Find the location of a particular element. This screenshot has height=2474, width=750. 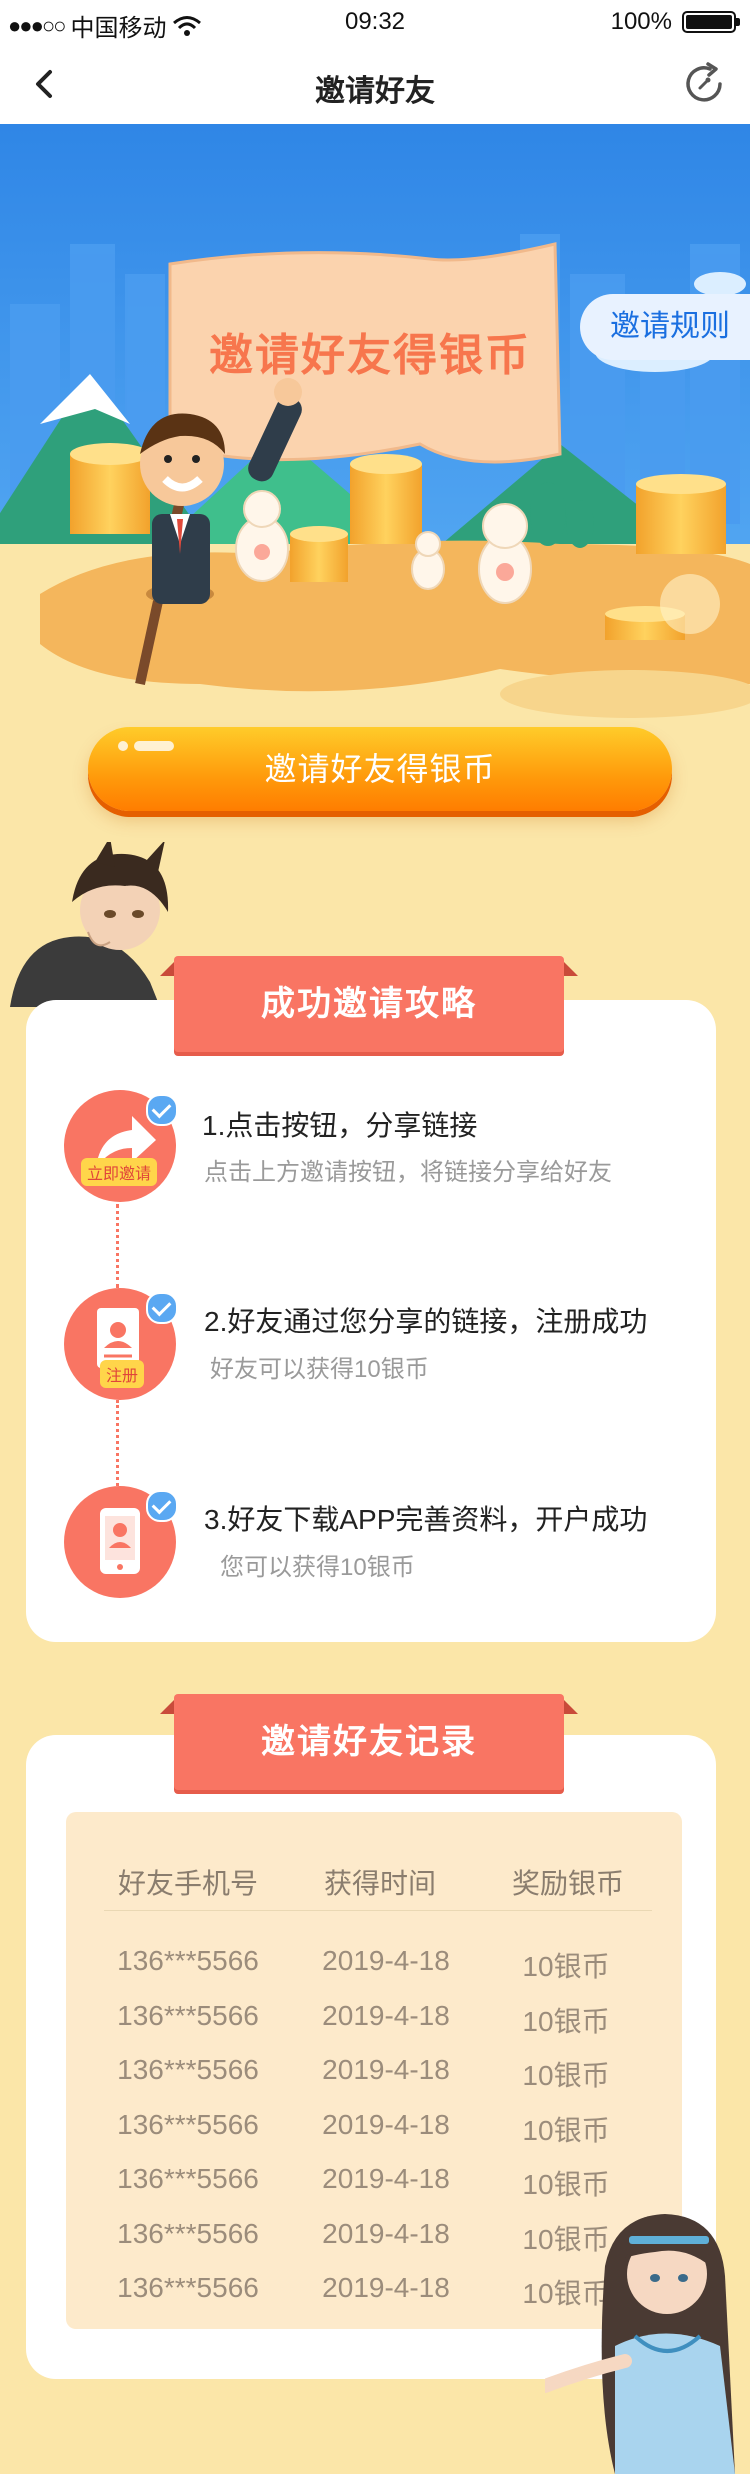

register-tag: 注册 is located at coordinates (122, 1374).